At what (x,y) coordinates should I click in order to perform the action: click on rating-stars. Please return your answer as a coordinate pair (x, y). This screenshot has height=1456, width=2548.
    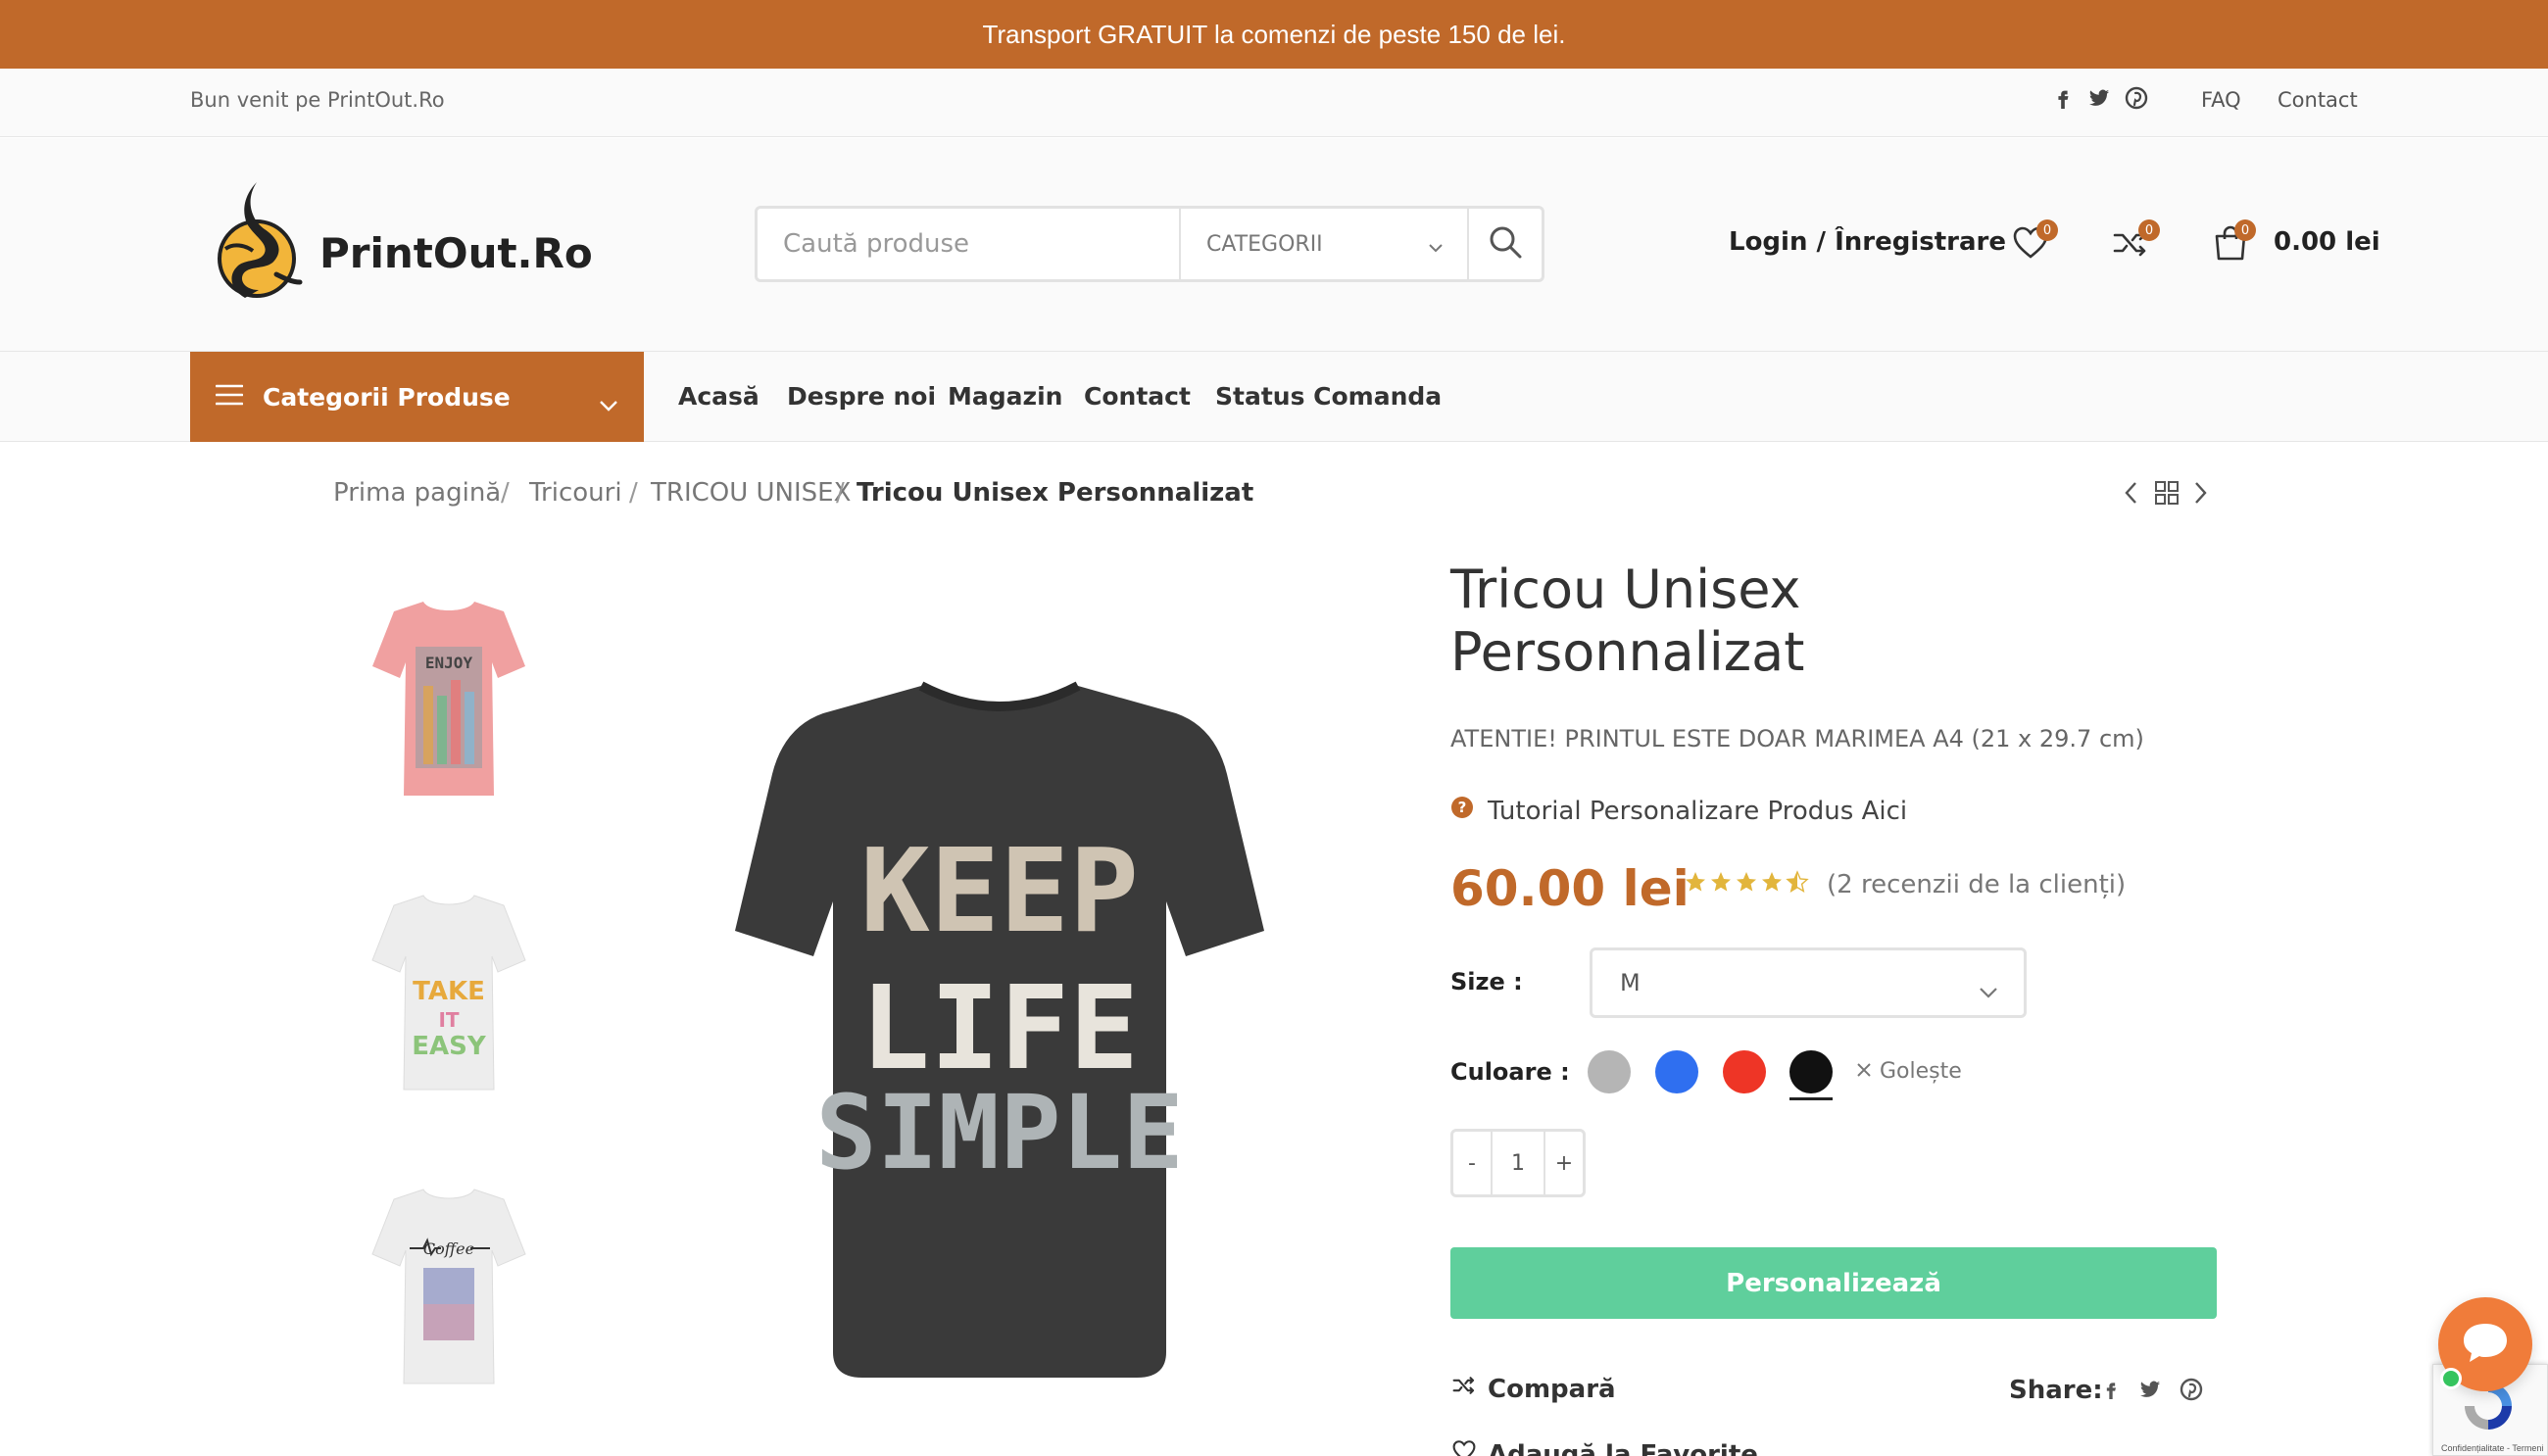
    Looking at the image, I should click on (1746, 884).